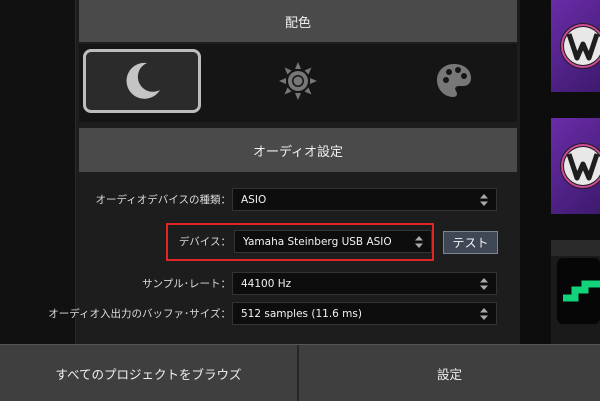 The height and width of the screenshot is (401, 600). I want to click on device-select: Yamaha Steinberg USB ASIO, so click(333, 241).